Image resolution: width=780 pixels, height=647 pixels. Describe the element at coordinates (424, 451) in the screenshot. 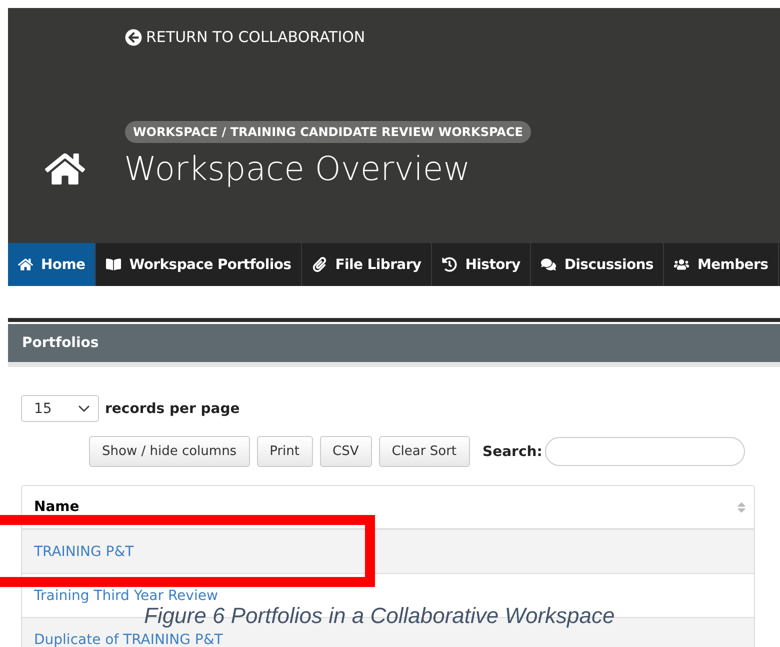

I see `toolbar-button: Clear Sort` at that location.